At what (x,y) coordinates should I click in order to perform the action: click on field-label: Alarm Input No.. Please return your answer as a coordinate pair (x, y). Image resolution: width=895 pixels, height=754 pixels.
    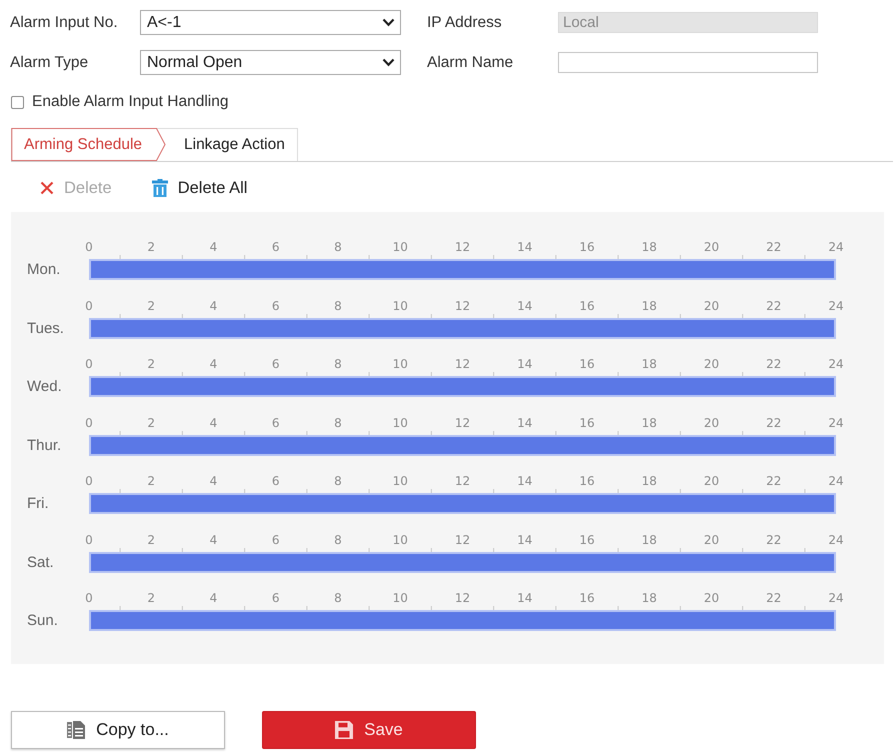
    Looking at the image, I should click on (64, 23).